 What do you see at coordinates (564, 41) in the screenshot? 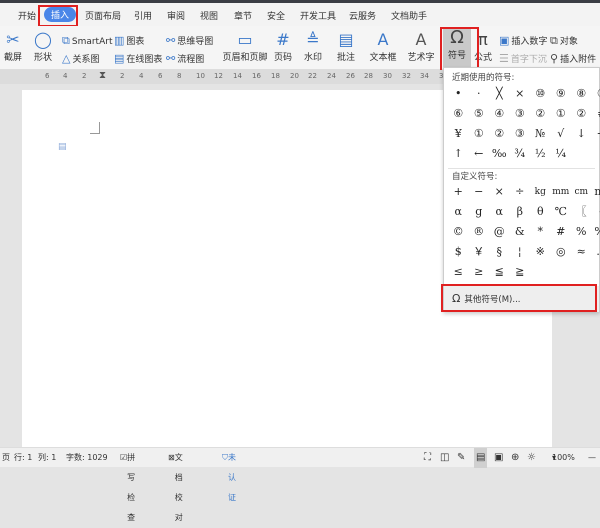
I see `object-button: ⧉对象` at bounding box center [564, 41].